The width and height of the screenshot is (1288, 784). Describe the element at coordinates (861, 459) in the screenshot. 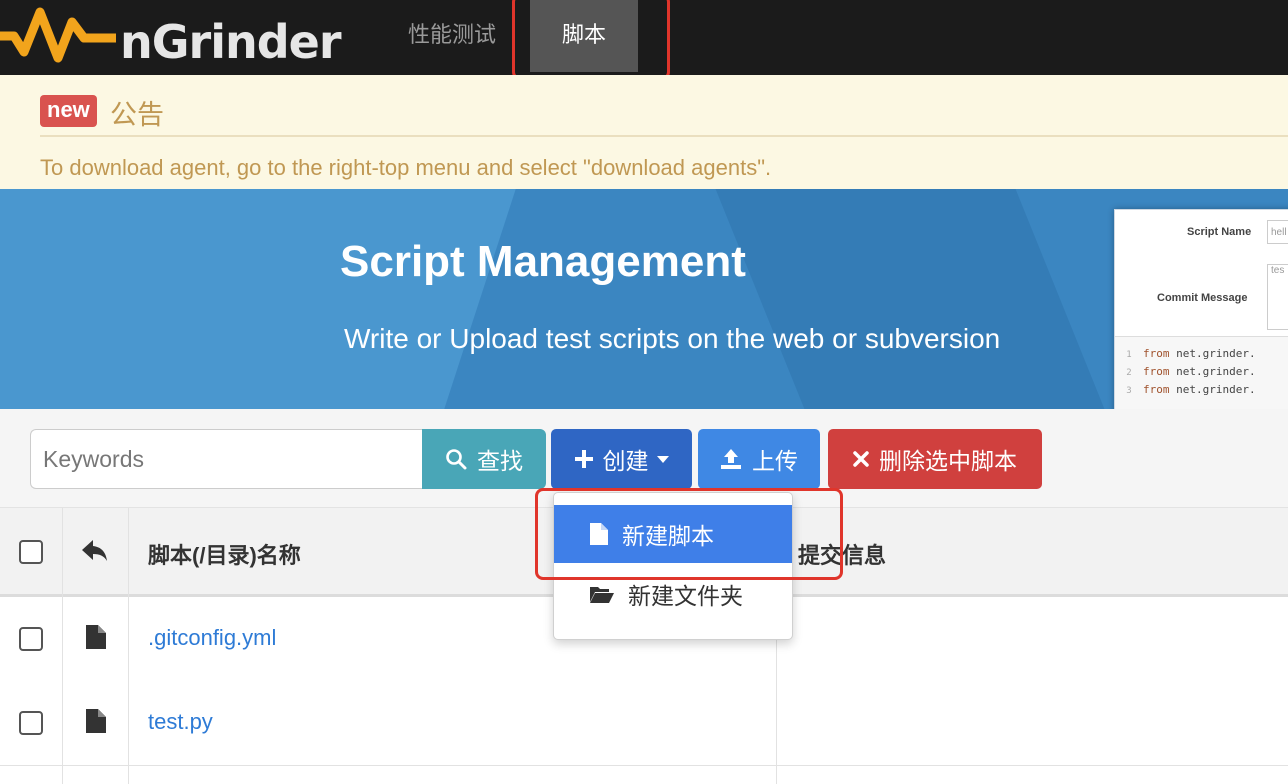

I see `close-icon` at that location.